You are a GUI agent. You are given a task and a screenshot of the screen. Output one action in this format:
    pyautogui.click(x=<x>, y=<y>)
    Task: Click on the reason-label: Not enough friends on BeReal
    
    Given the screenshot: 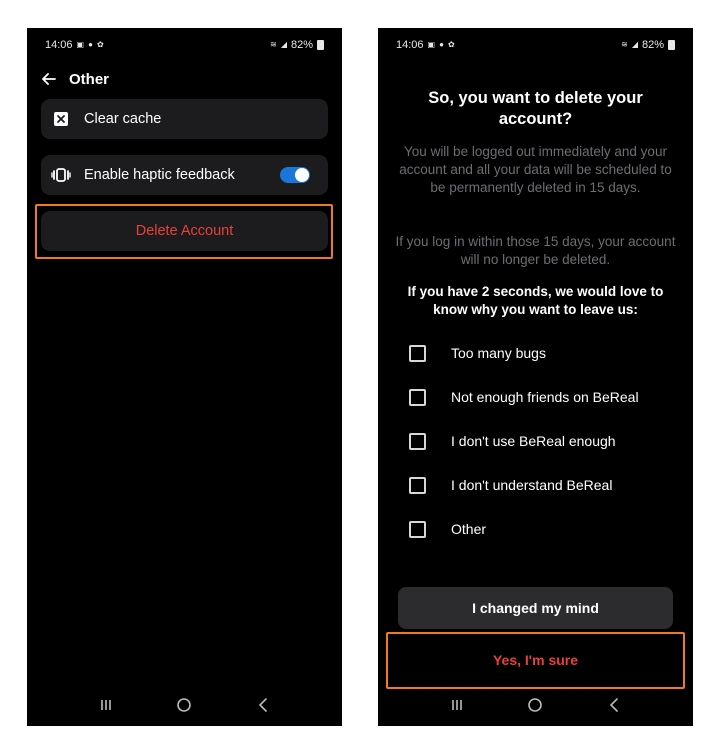 What is the action you would take?
    pyautogui.click(x=545, y=397)
    